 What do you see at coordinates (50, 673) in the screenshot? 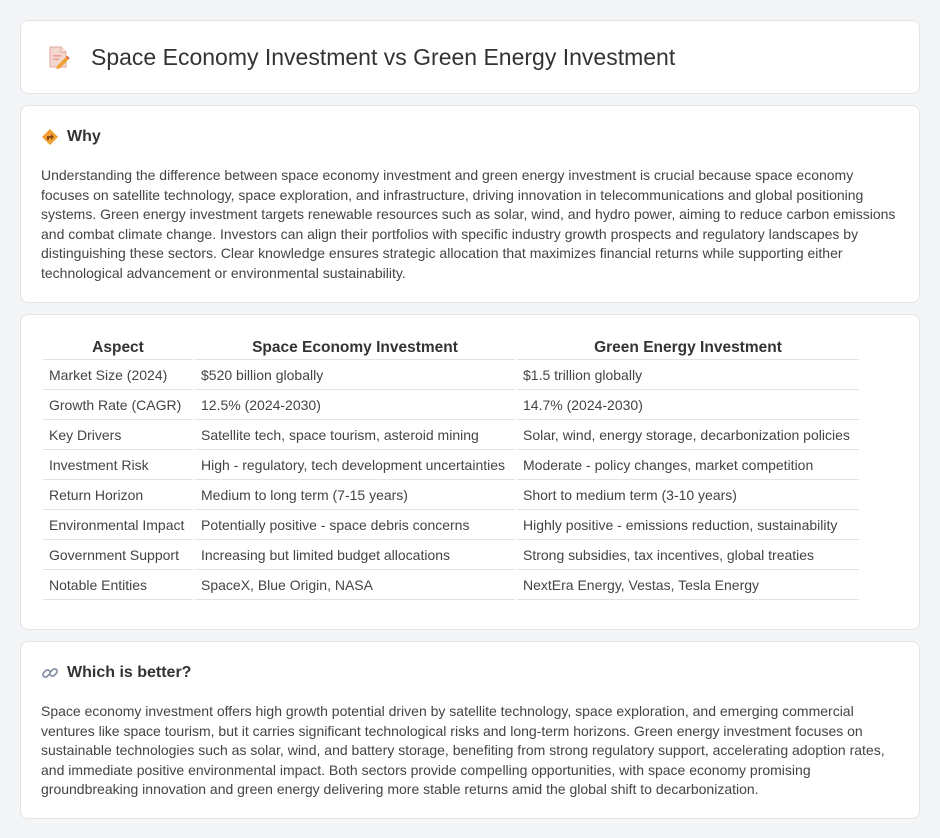
I see `link-icon` at bounding box center [50, 673].